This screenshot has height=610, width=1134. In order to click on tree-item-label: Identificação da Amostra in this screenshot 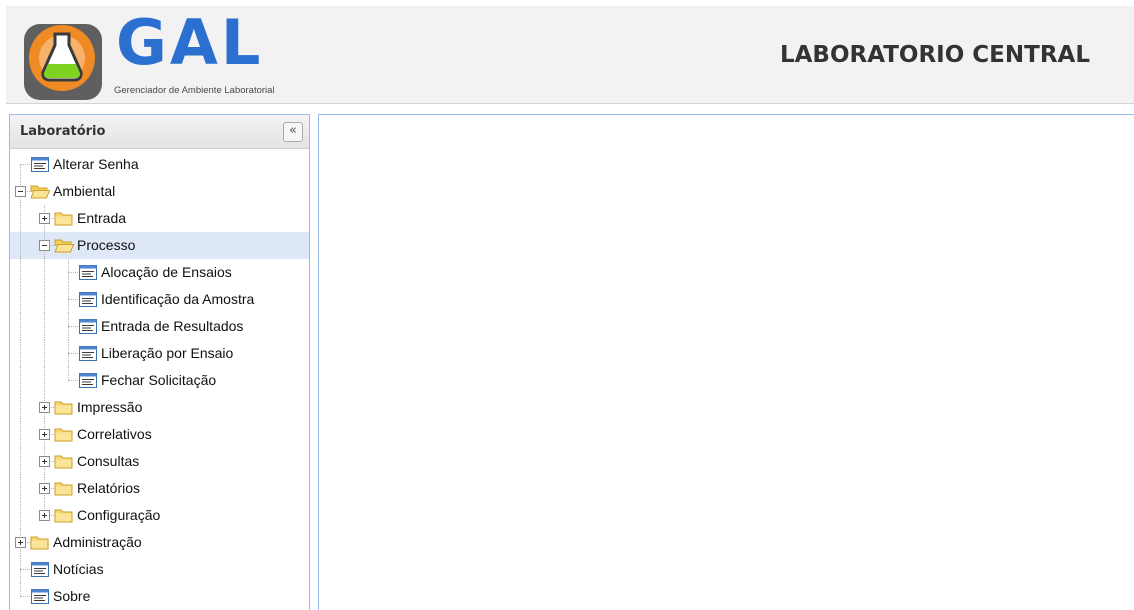, I will do `click(178, 299)`.